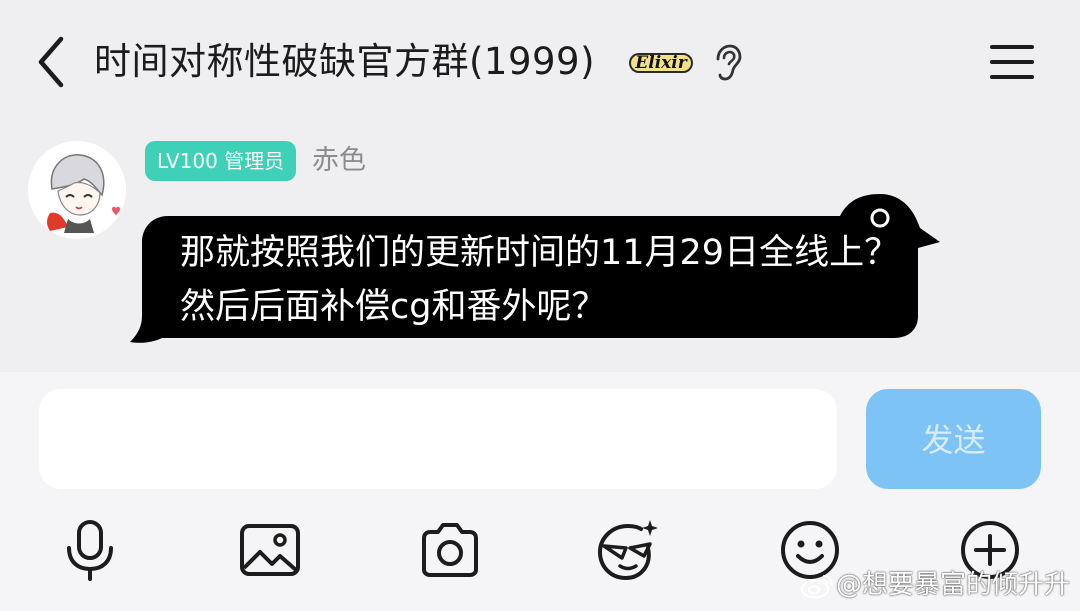  I want to click on group-title: 时间对称性破缺官方群(1999), so click(344, 62).